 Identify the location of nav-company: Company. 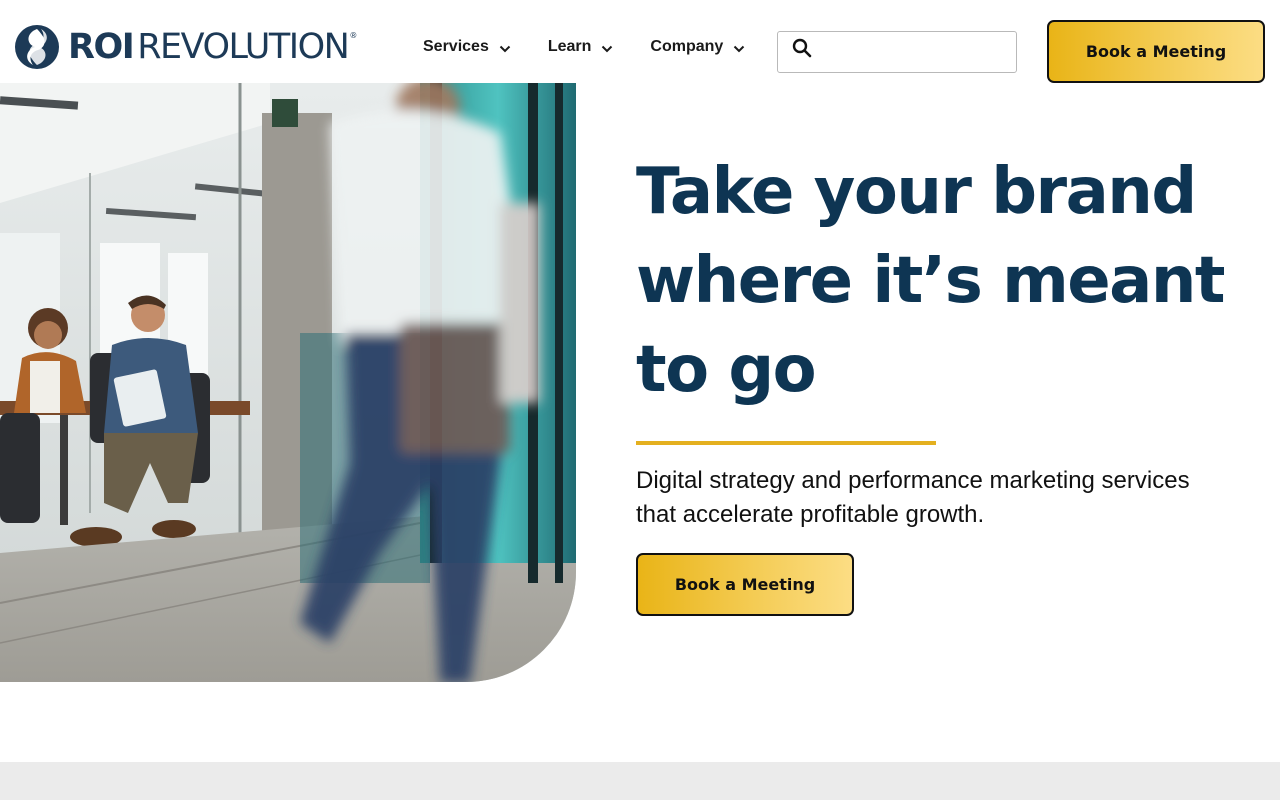
(697, 47).